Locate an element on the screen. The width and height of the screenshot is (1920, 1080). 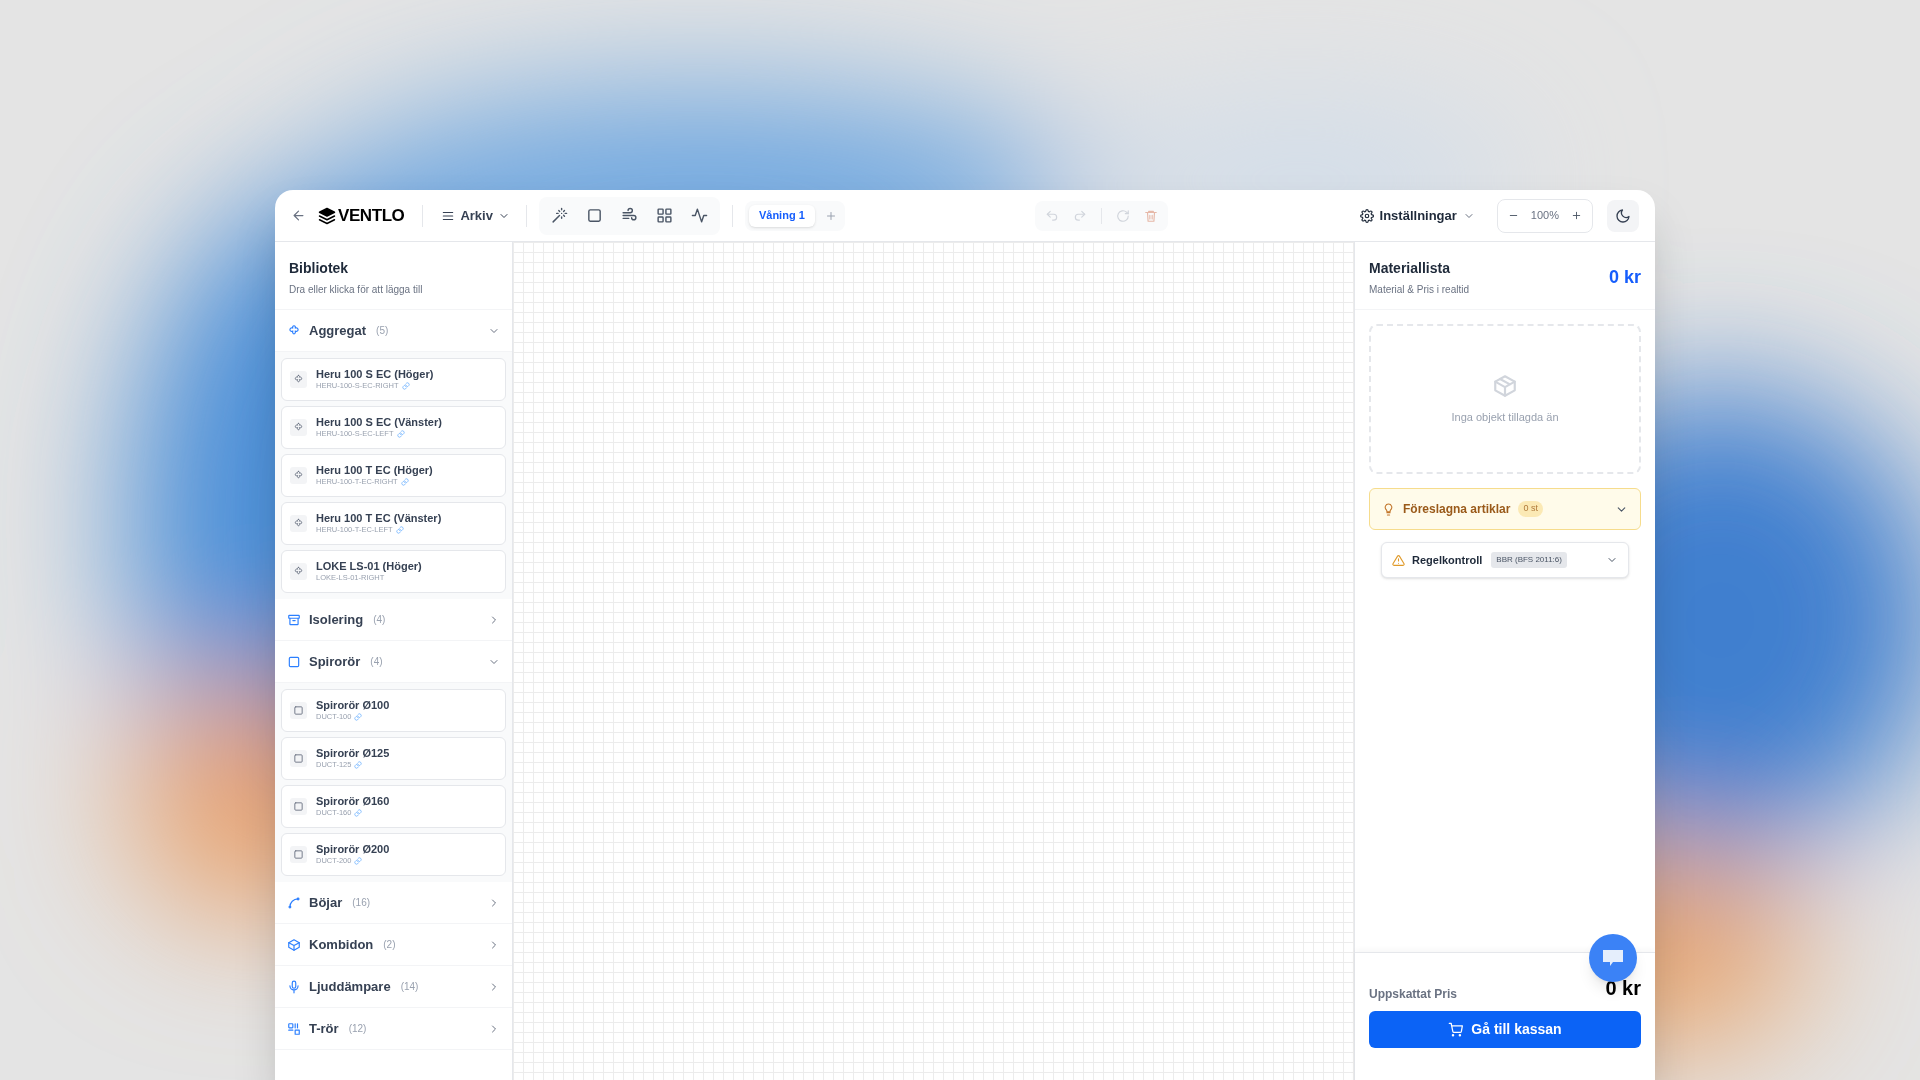
settings-button: Inställningar is located at coordinates (1417, 215).